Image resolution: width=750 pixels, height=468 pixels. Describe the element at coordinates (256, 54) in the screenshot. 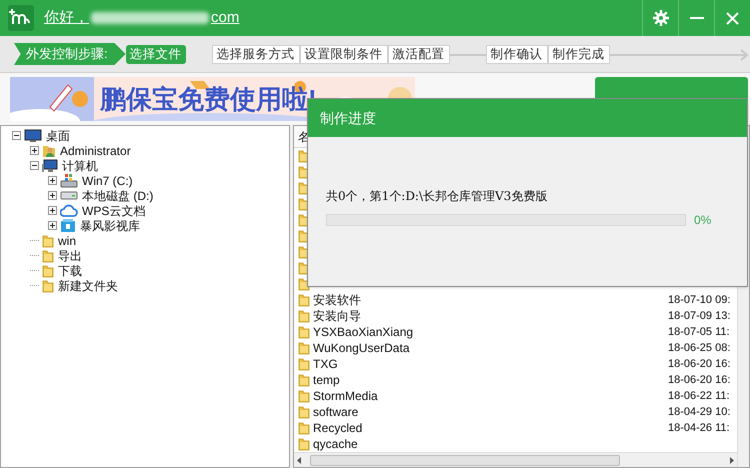

I see `step-tab: 选择服务方式` at that location.